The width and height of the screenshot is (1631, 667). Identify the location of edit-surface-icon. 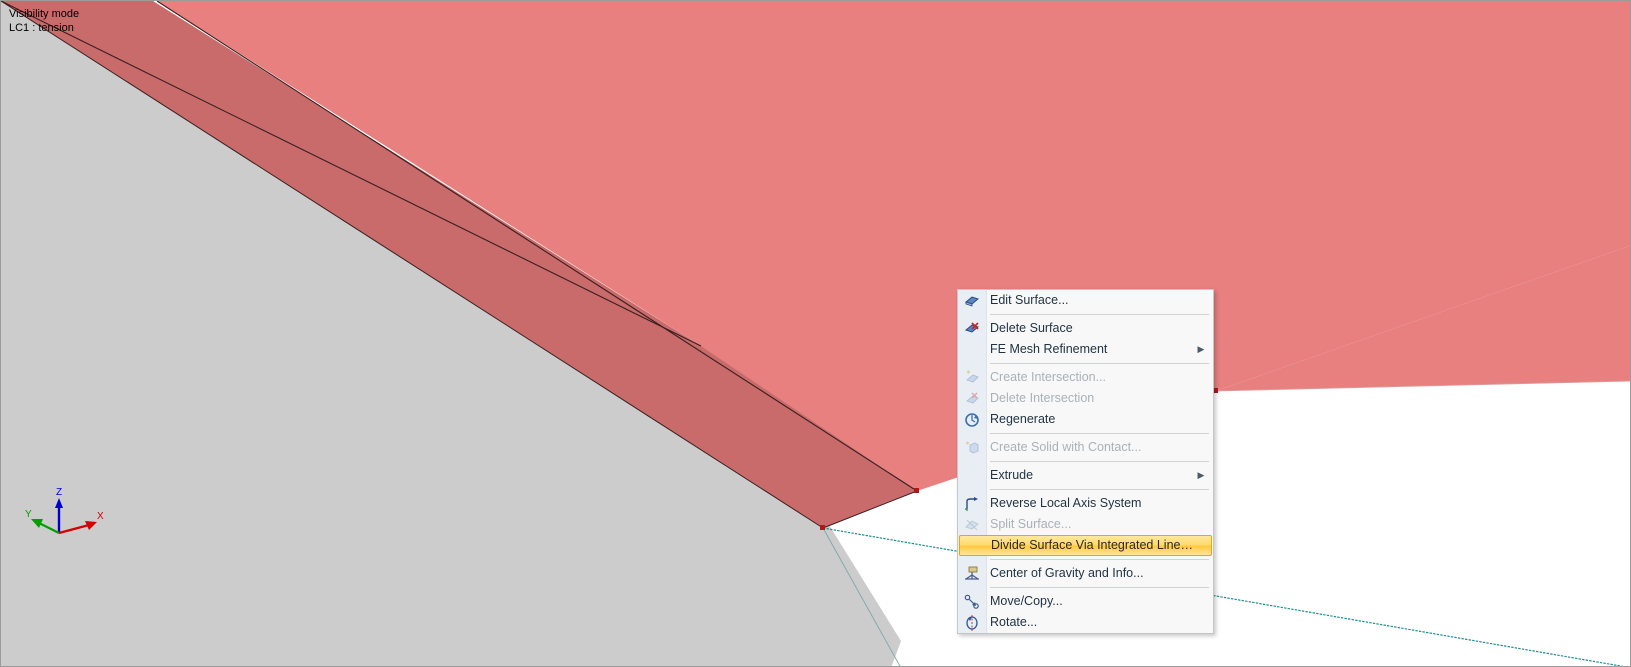
(972, 300).